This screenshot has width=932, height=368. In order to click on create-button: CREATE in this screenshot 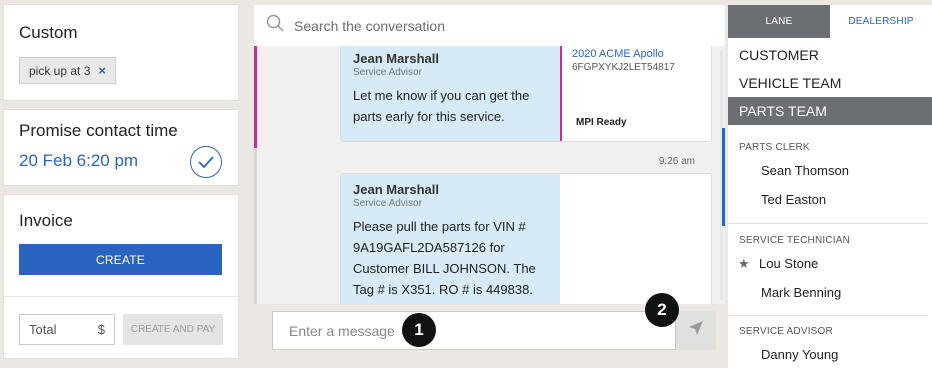, I will do `click(120, 259)`.